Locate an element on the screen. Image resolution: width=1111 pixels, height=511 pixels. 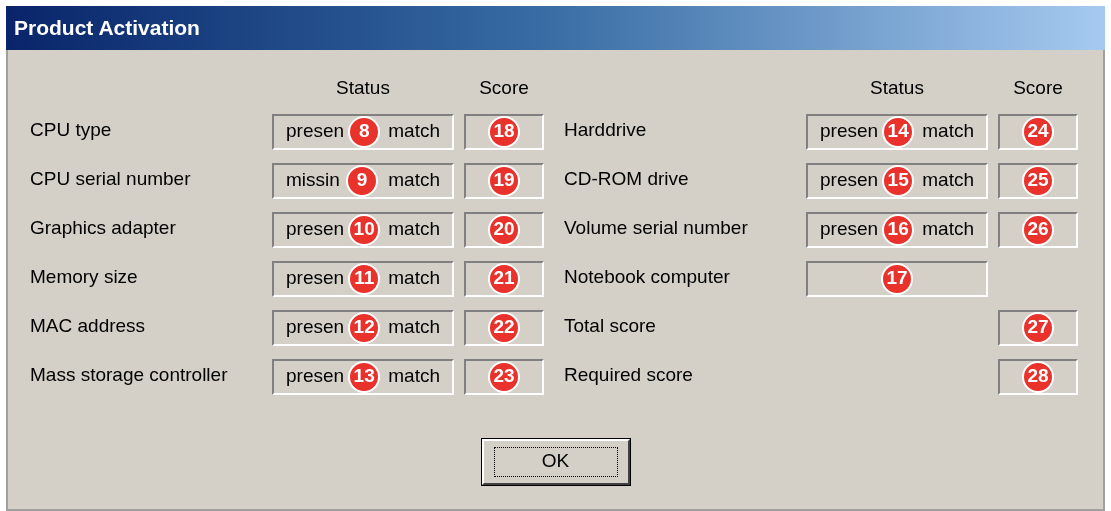
callout-badge: 24 is located at coordinates (1038, 131).